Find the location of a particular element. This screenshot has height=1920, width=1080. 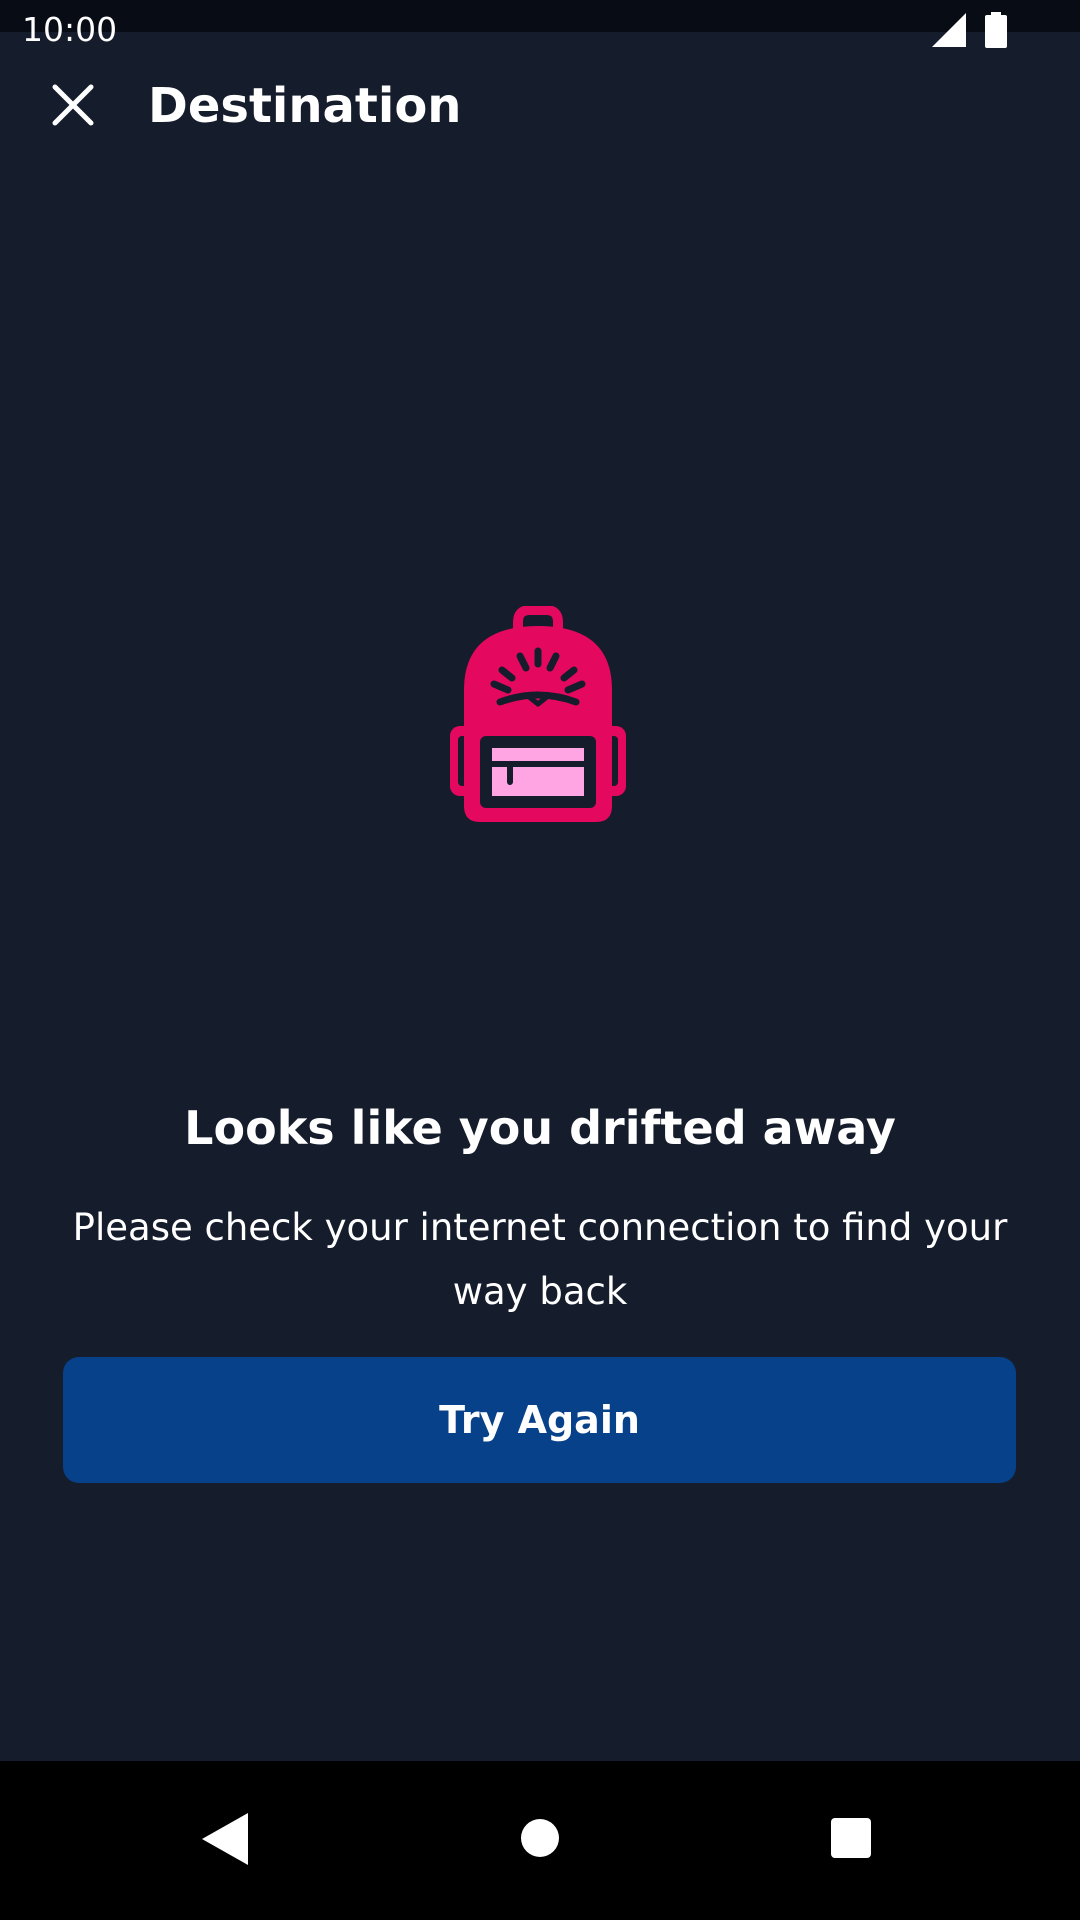

navigation-bar is located at coordinates (540, 1840).